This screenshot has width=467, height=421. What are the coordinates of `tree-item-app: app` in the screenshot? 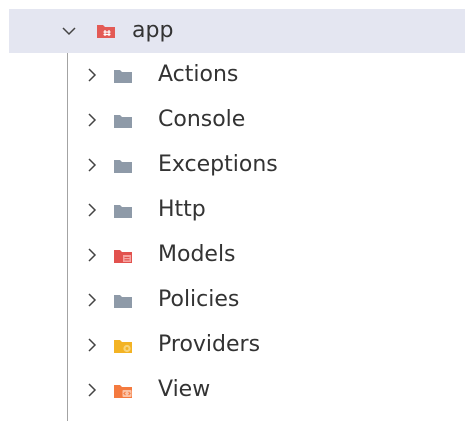 It's located at (237, 31).